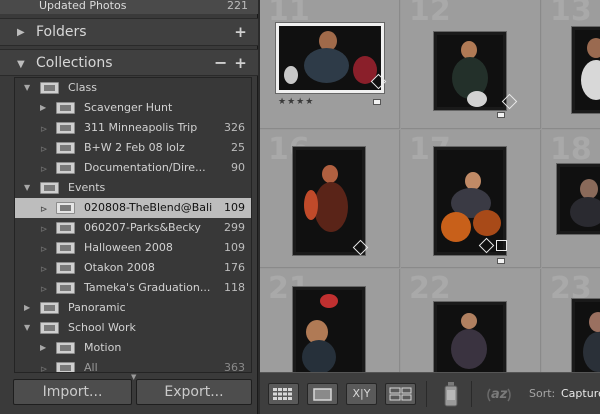 Image resolution: width=600 pixels, height=414 pixels. What do you see at coordinates (237, 6) in the screenshot?
I see `updated-photos-count: 221` at bounding box center [237, 6].